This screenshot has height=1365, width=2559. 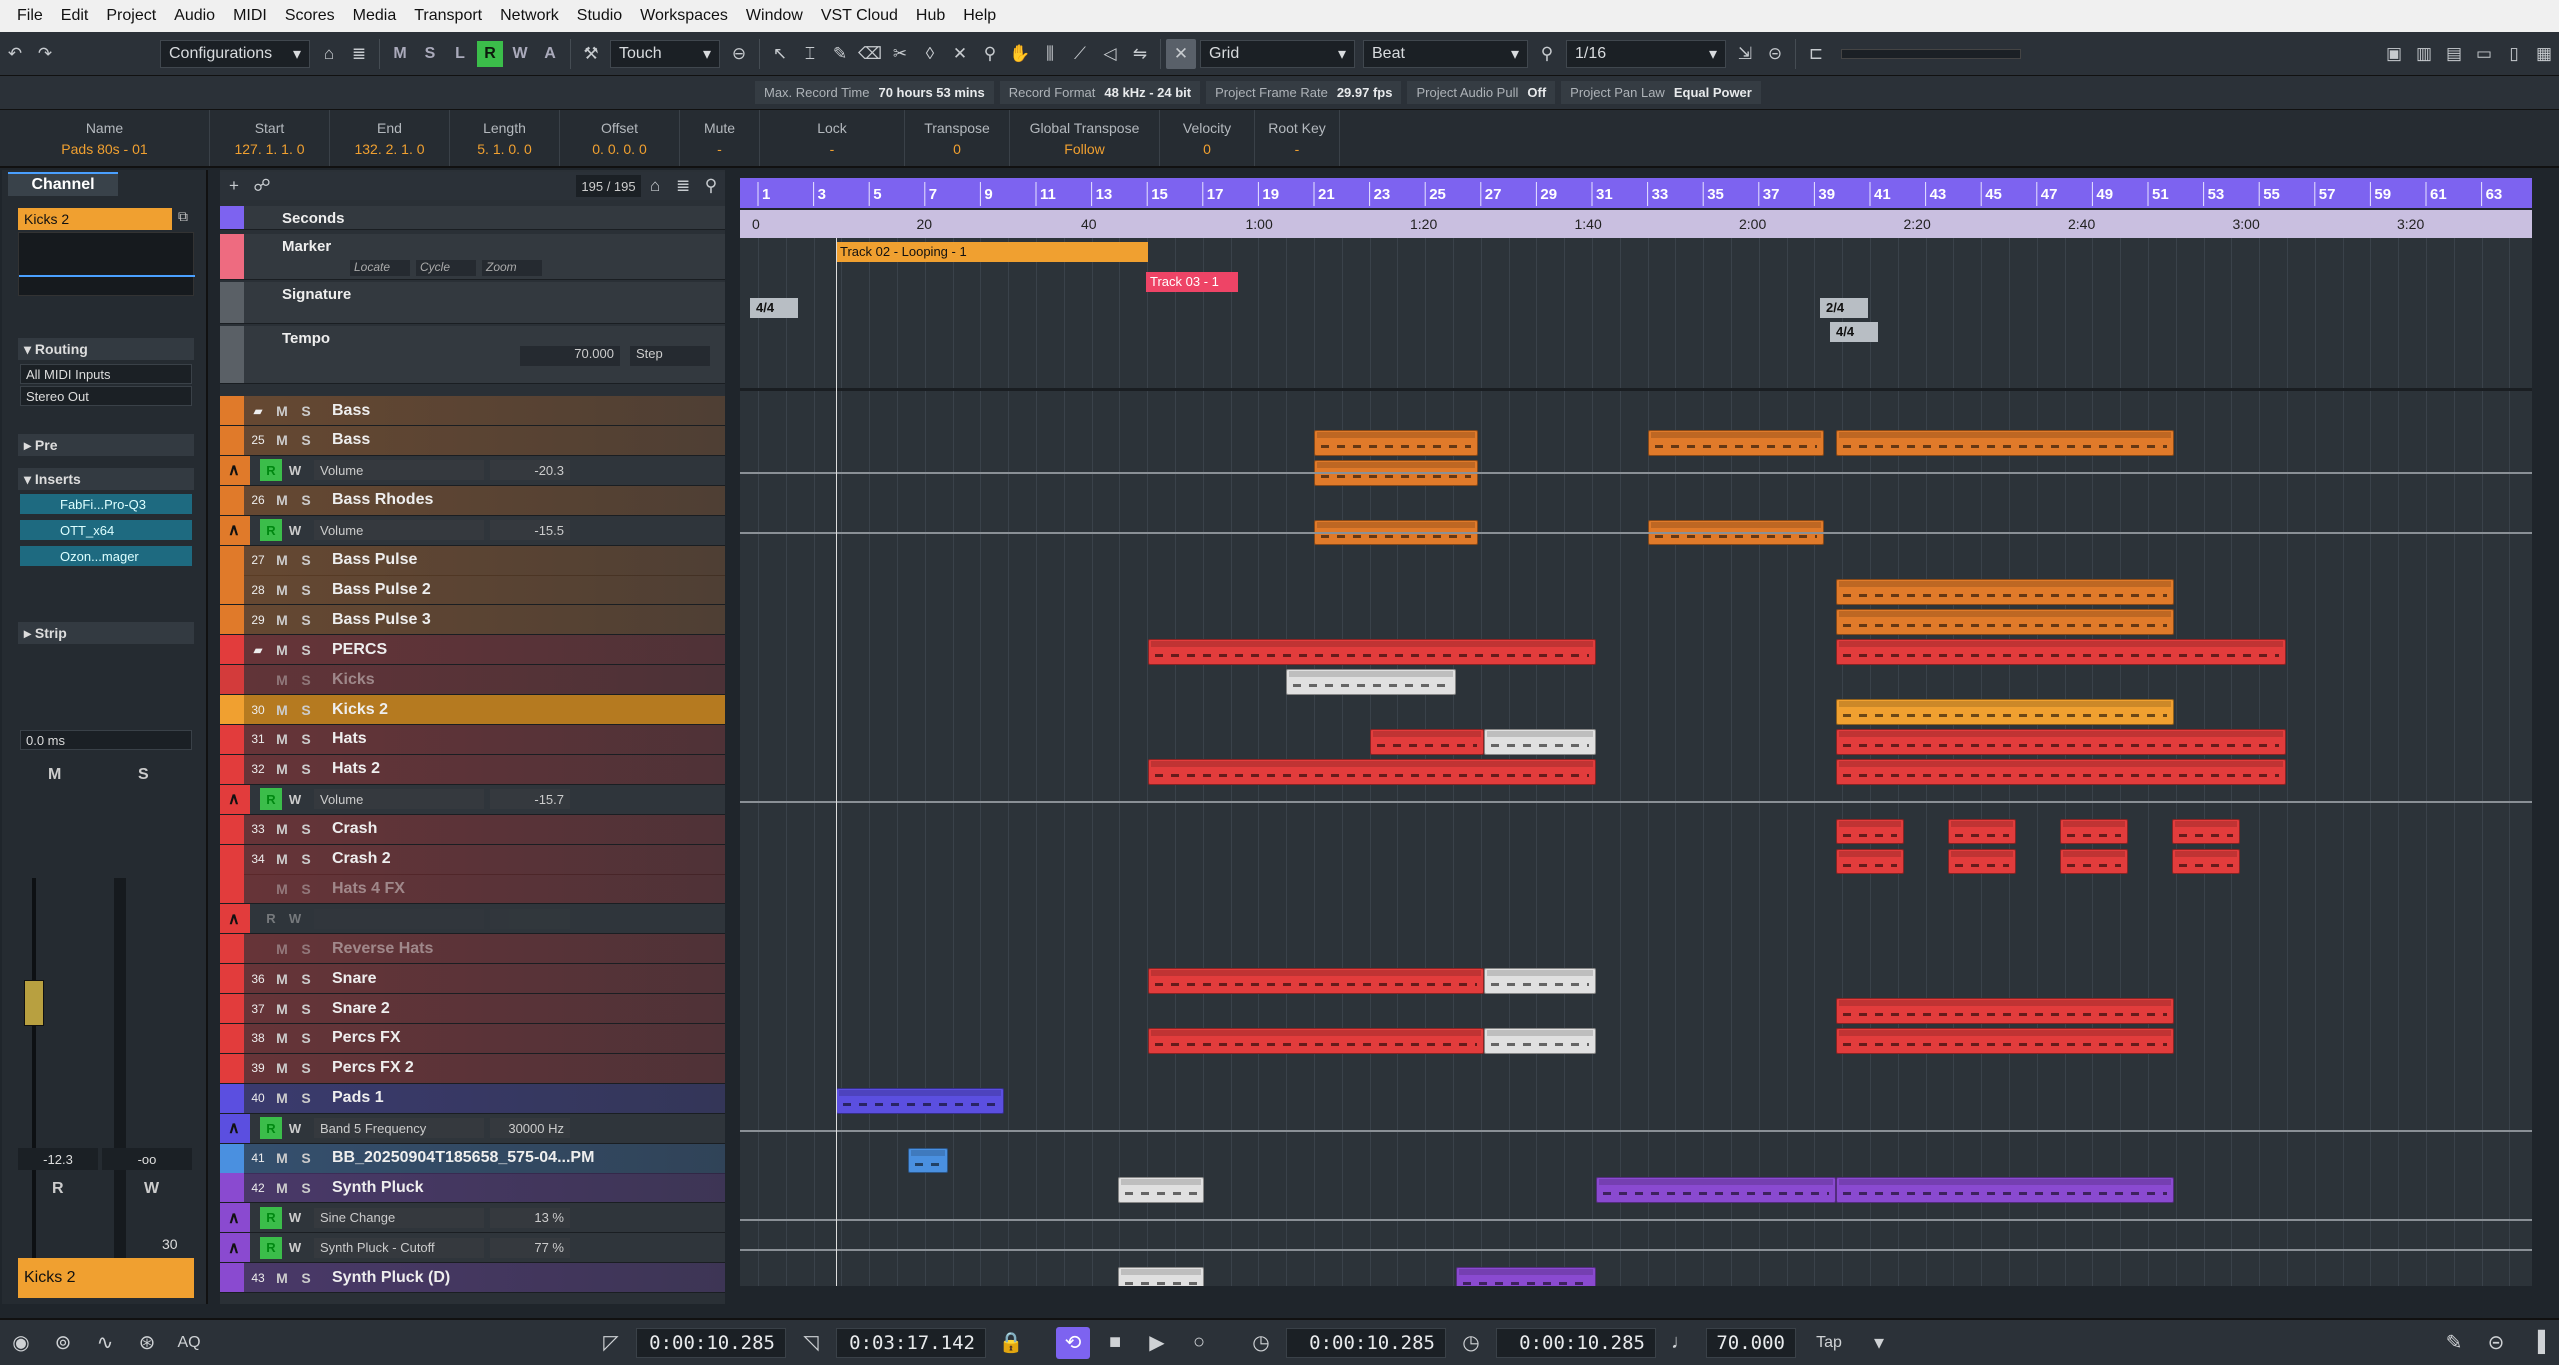 What do you see at coordinates (1829, 1343) in the screenshot?
I see `tap-button: Tap` at bounding box center [1829, 1343].